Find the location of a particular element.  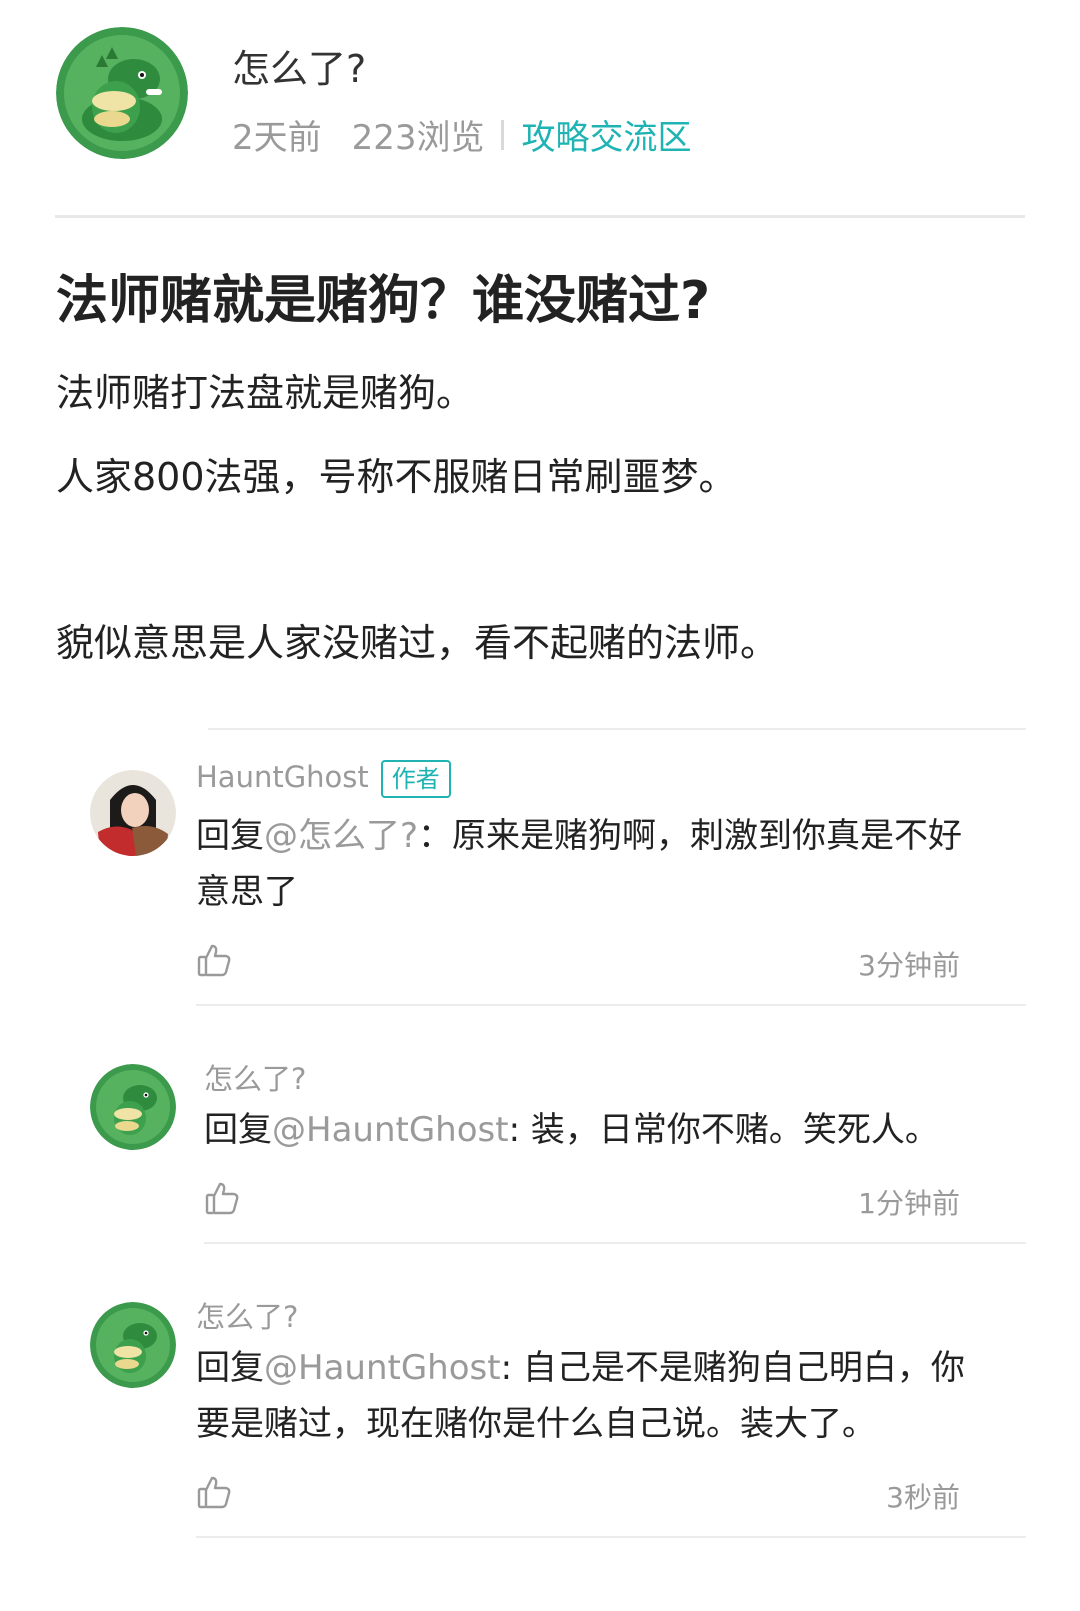

author-avatar is located at coordinates (122, 93).